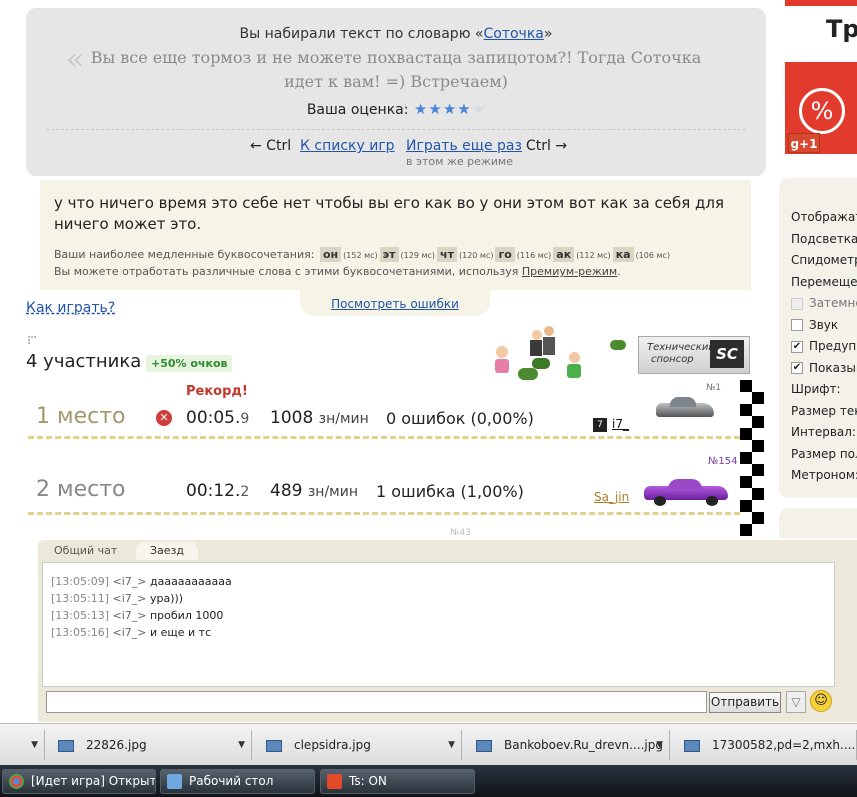 The image size is (857, 797). What do you see at coordinates (460, 418) in the screenshot?
I see `error-count: 0 ошибок (0,00%)` at bounding box center [460, 418].